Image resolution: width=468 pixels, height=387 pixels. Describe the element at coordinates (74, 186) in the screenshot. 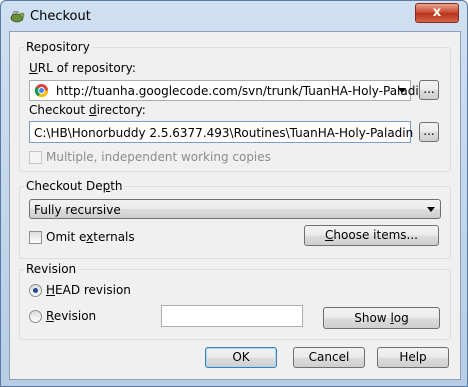

I see `checkout-depth-group-label: Checkout Depth` at that location.